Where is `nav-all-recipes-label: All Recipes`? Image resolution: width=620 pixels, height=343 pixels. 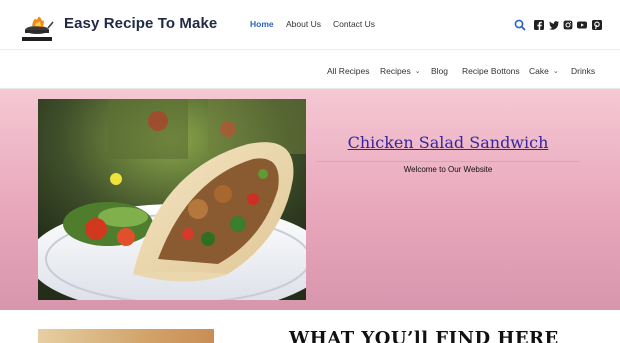 nav-all-recipes-label: All Recipes is located at coordinates (348, 71).